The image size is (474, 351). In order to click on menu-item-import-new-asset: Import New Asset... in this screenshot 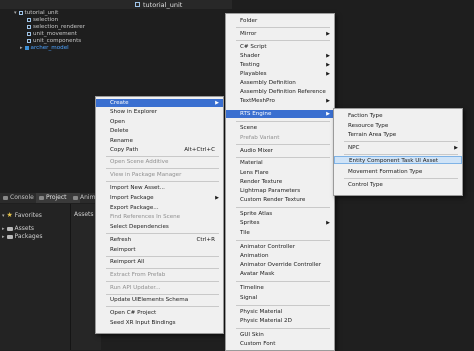, I will do `click(159, 188)`.